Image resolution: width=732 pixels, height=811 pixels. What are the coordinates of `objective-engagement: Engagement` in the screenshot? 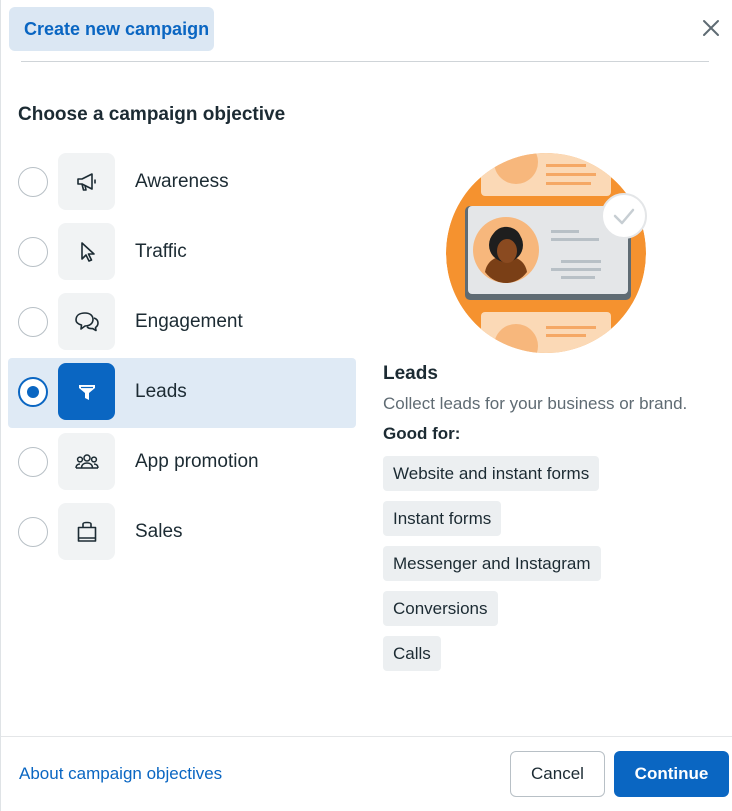 It's located at (182, 323).